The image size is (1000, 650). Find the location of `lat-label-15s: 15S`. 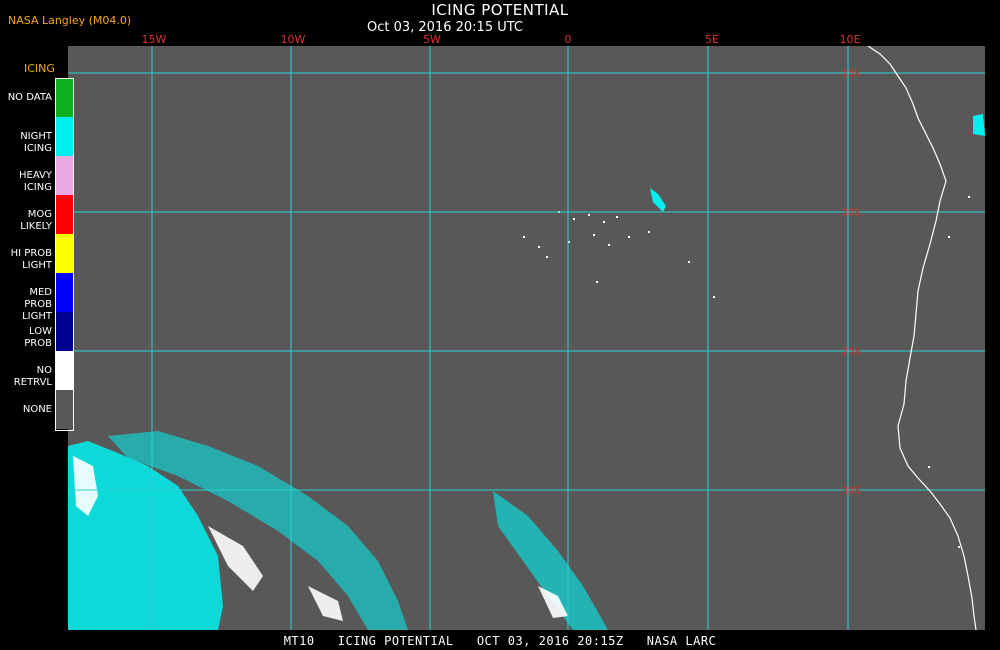

lat-label-15s: 15S is located at coordinates (851, 74).